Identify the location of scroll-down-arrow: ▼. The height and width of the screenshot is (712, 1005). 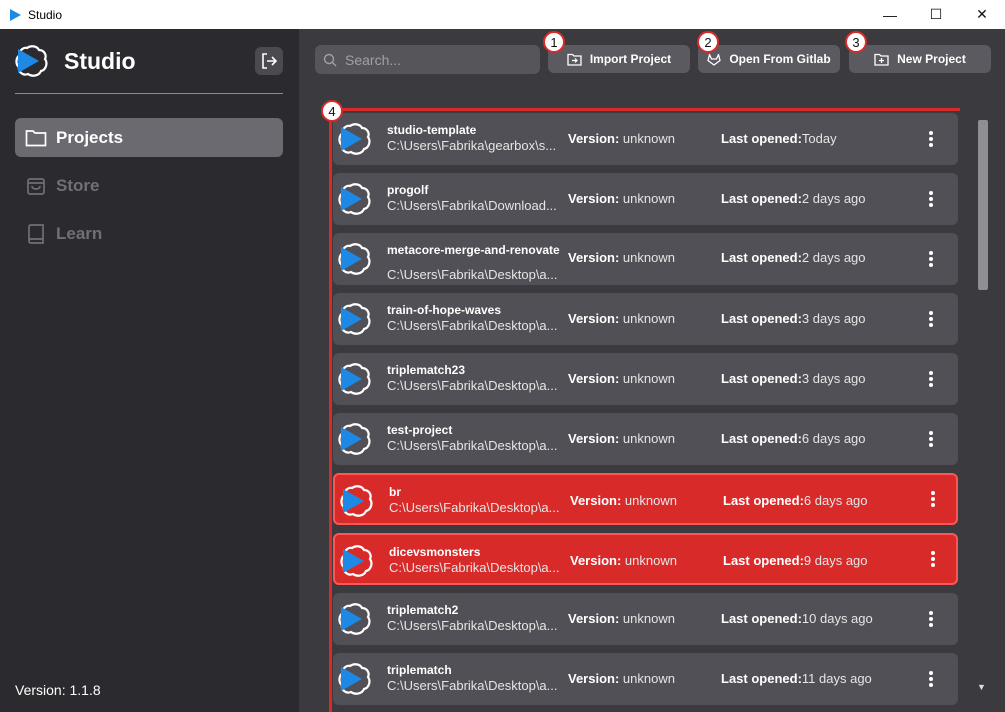
(981, 687).